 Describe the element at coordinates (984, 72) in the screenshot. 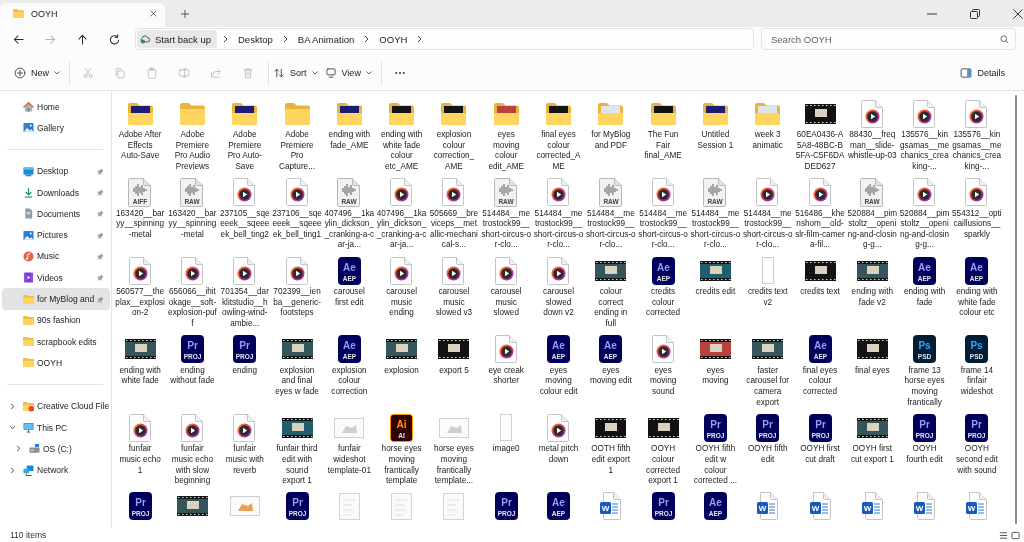

I see `details-button: Details` at that location.